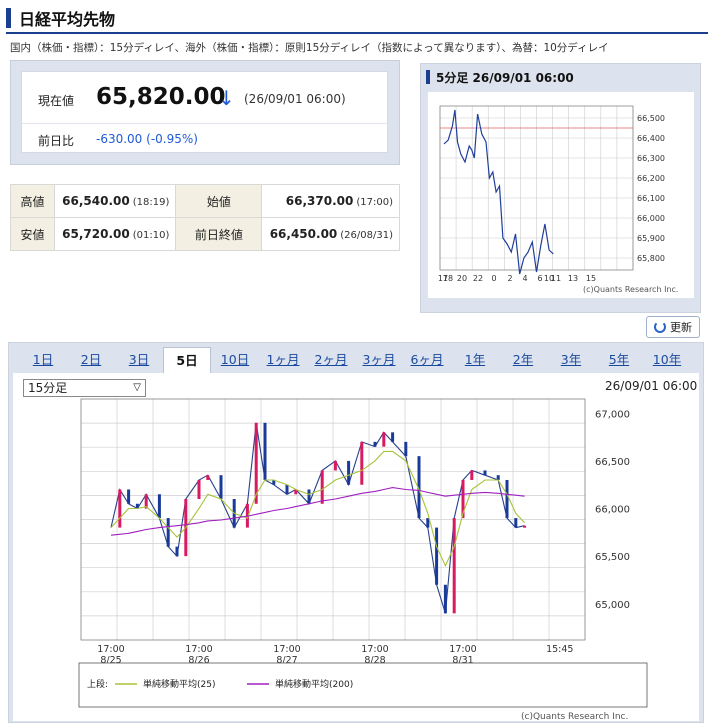 The image size is (717, 723). I want to click on tab-4: 10日, so click(235, 360).